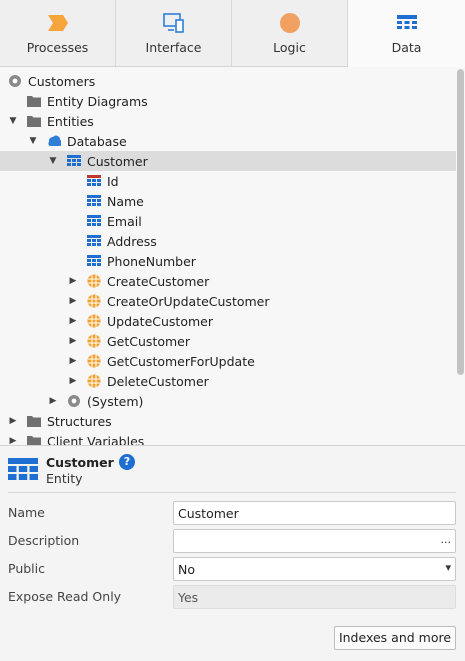  What do you see at coordinates (228, 201) in the screenshot?
I see `tree-item-attribute-name: Name` at bounding box center [228, 201].